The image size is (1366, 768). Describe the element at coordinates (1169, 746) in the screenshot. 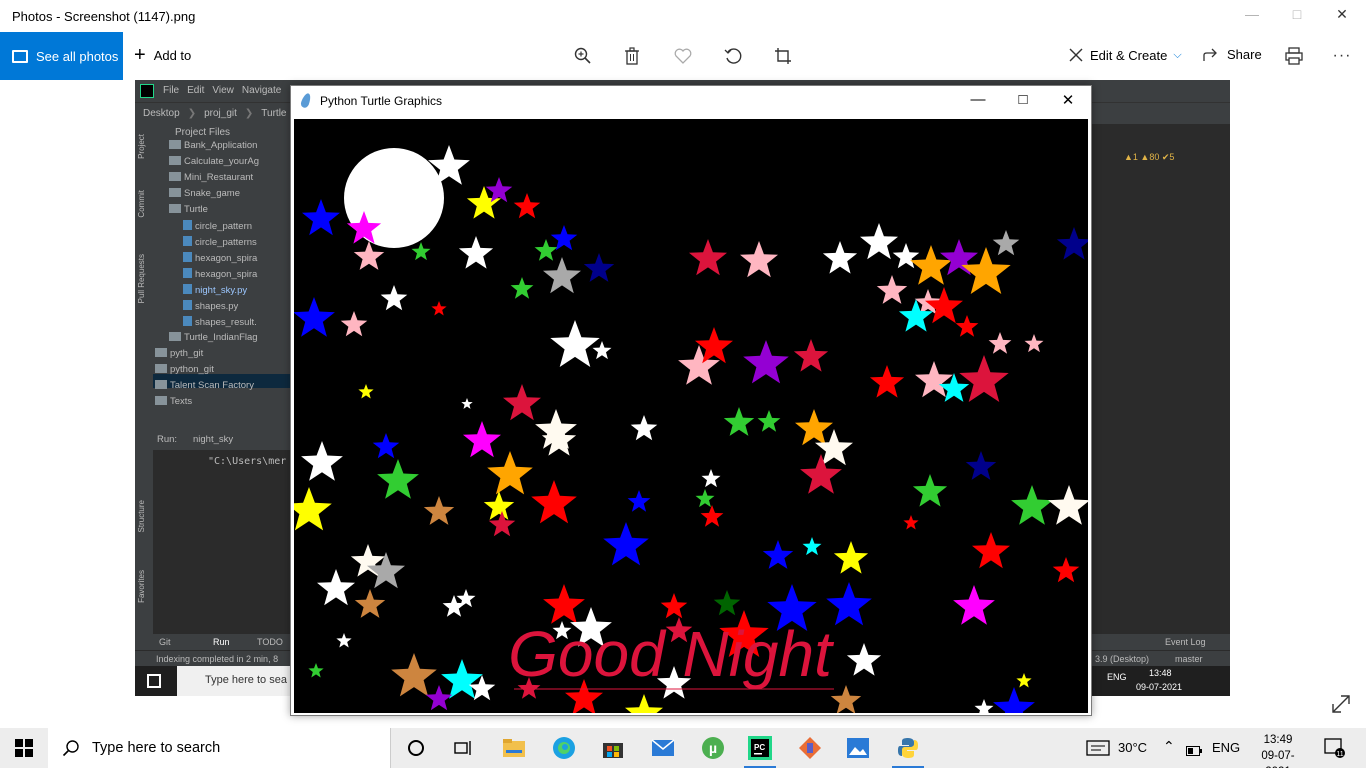

I see `chevron-up-icon: ⌃` at that location.